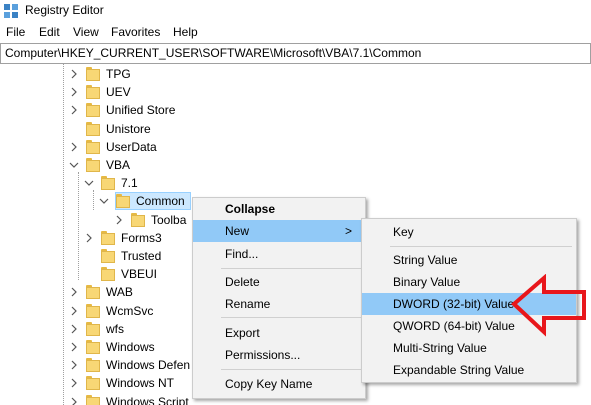 The image size is (591, 405). I want to click on tree-node: 7.1, so click(295, 183).